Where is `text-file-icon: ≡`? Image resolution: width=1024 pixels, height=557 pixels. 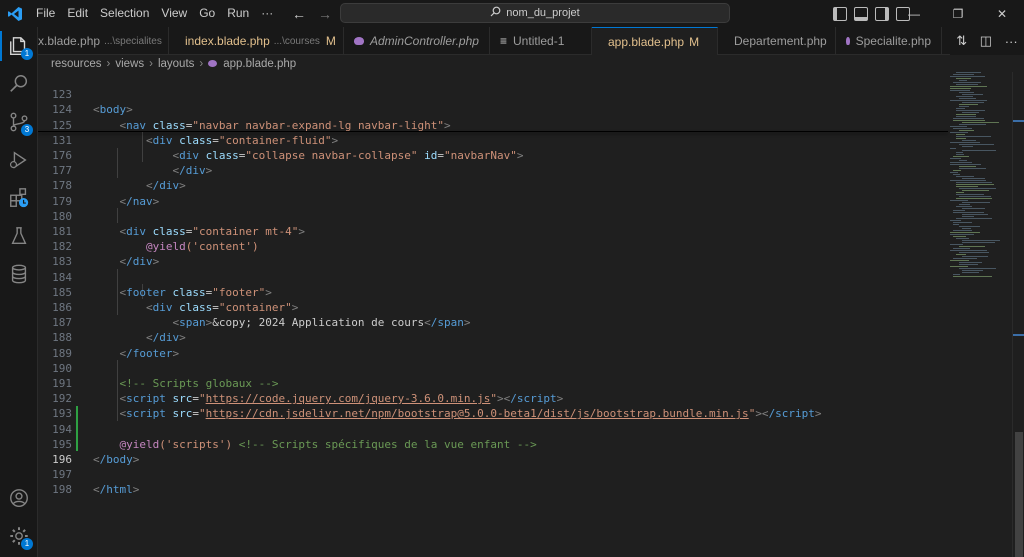
text-file-icon: ≡ is located at coordinates (504, 41).